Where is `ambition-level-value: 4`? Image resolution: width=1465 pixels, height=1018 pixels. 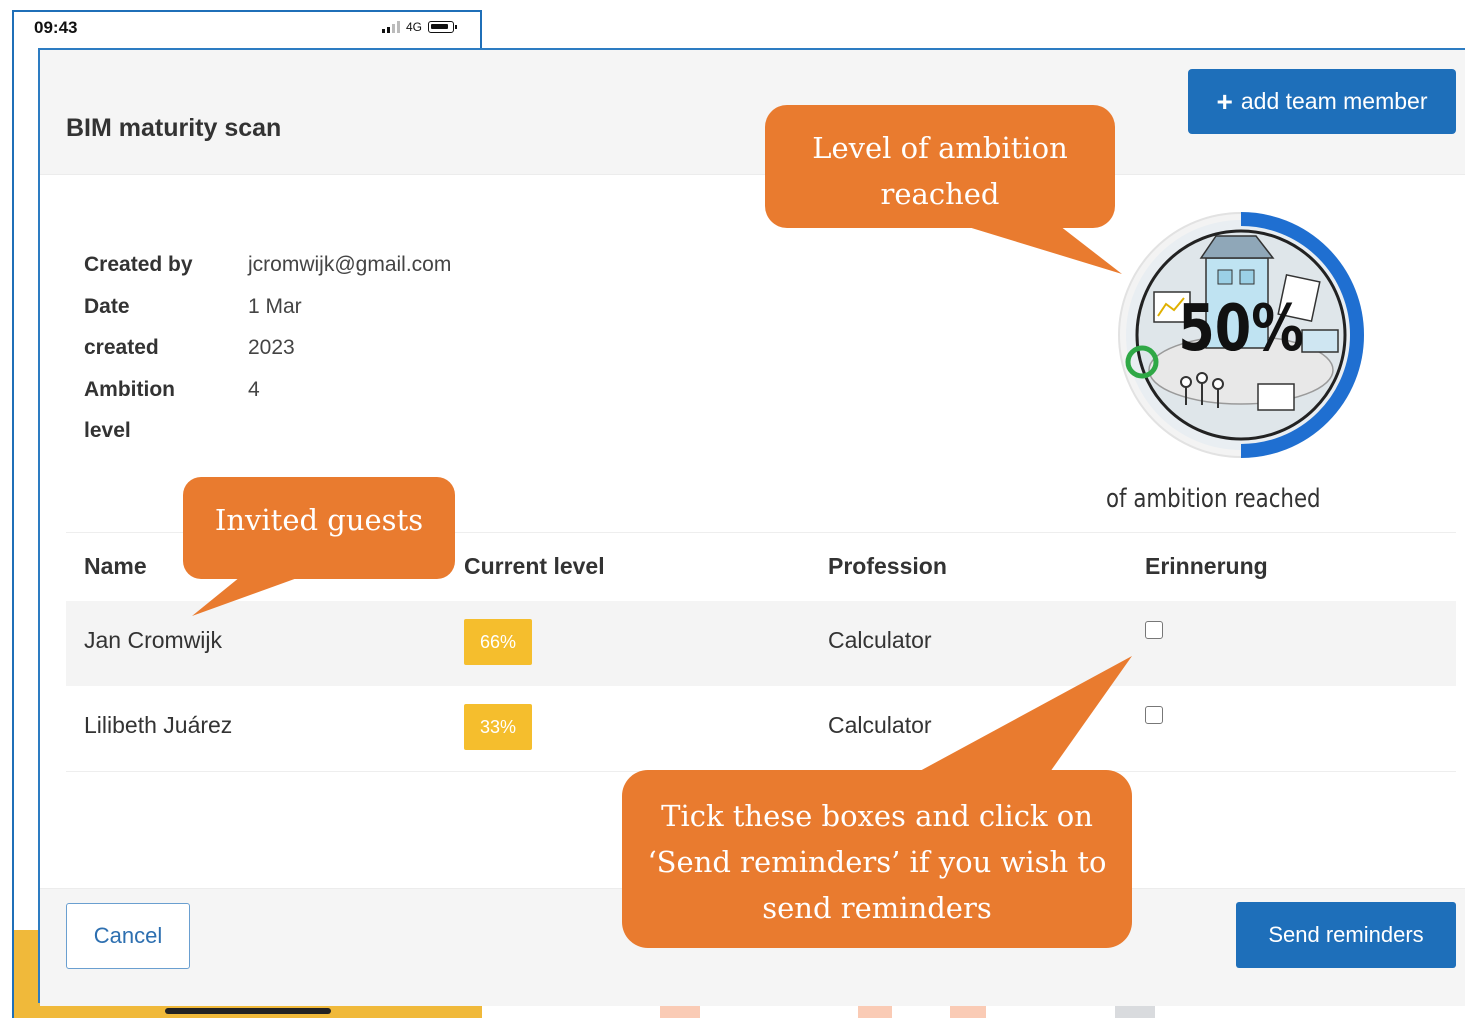
ambition-level-value: 4 is located at coordinates (254, 389).